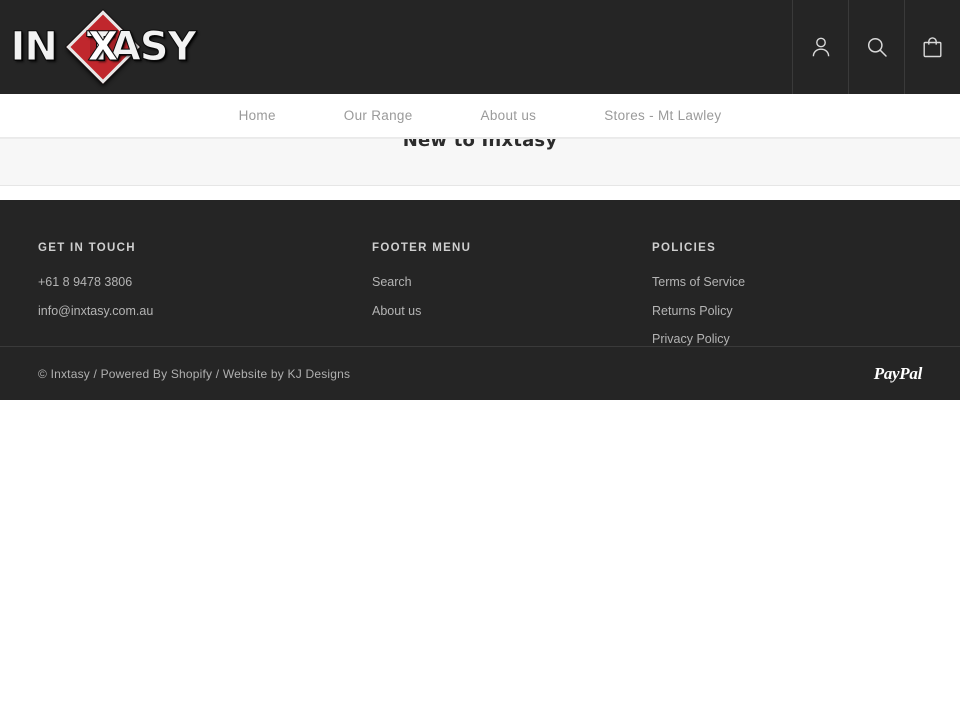  I want to click on paypal-logo: PayPal, so click(898, 373).